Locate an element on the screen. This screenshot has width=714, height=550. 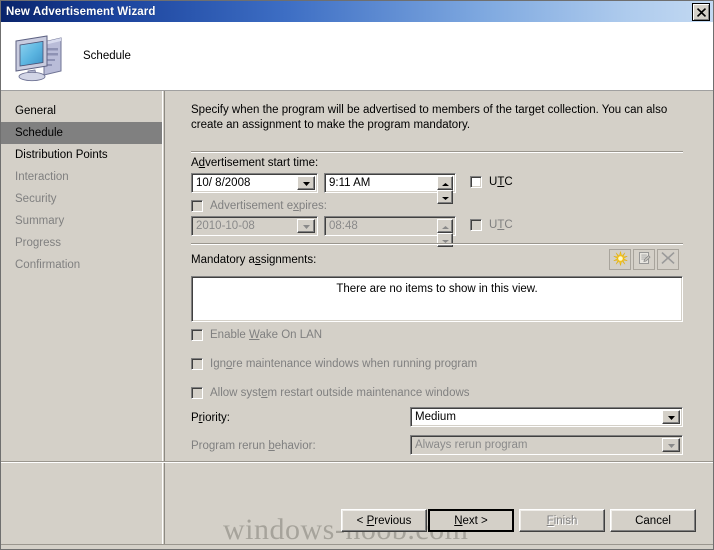
expires-date-input: 2010-10-08 is located at coordinates (254, 226).